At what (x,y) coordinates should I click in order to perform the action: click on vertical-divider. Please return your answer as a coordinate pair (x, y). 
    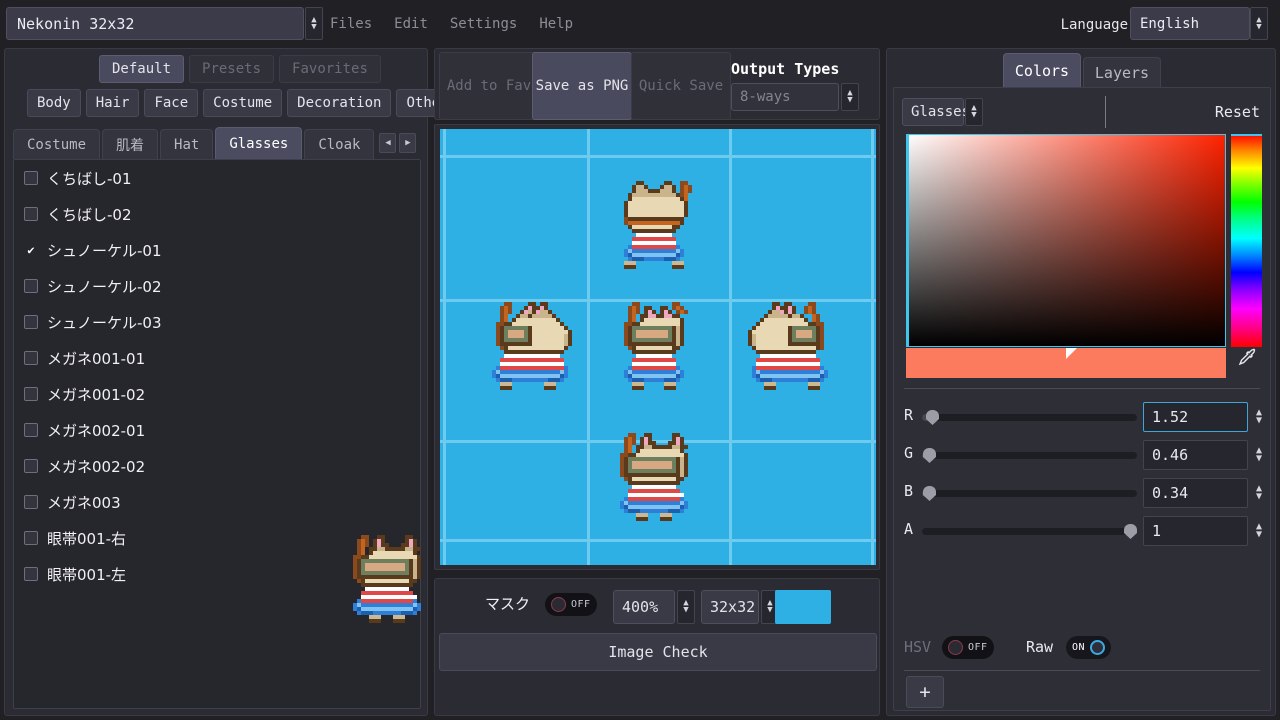
    Looking at the image, I should click on (1105, 112).